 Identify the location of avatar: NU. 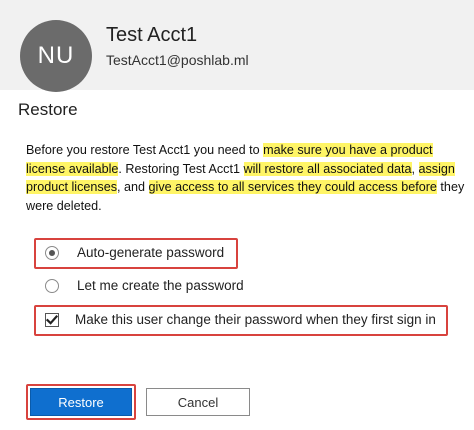
(56, 56).